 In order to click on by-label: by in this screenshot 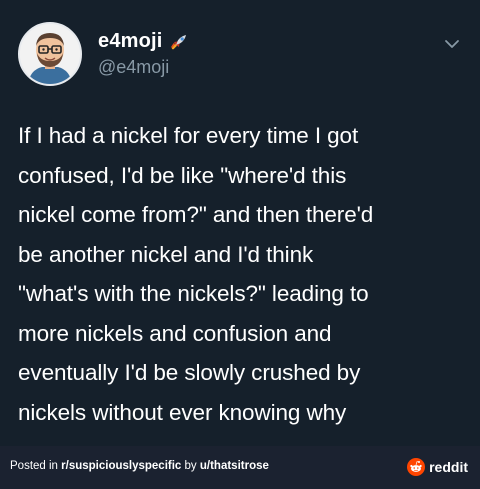, I will do `click(190, 466)`.